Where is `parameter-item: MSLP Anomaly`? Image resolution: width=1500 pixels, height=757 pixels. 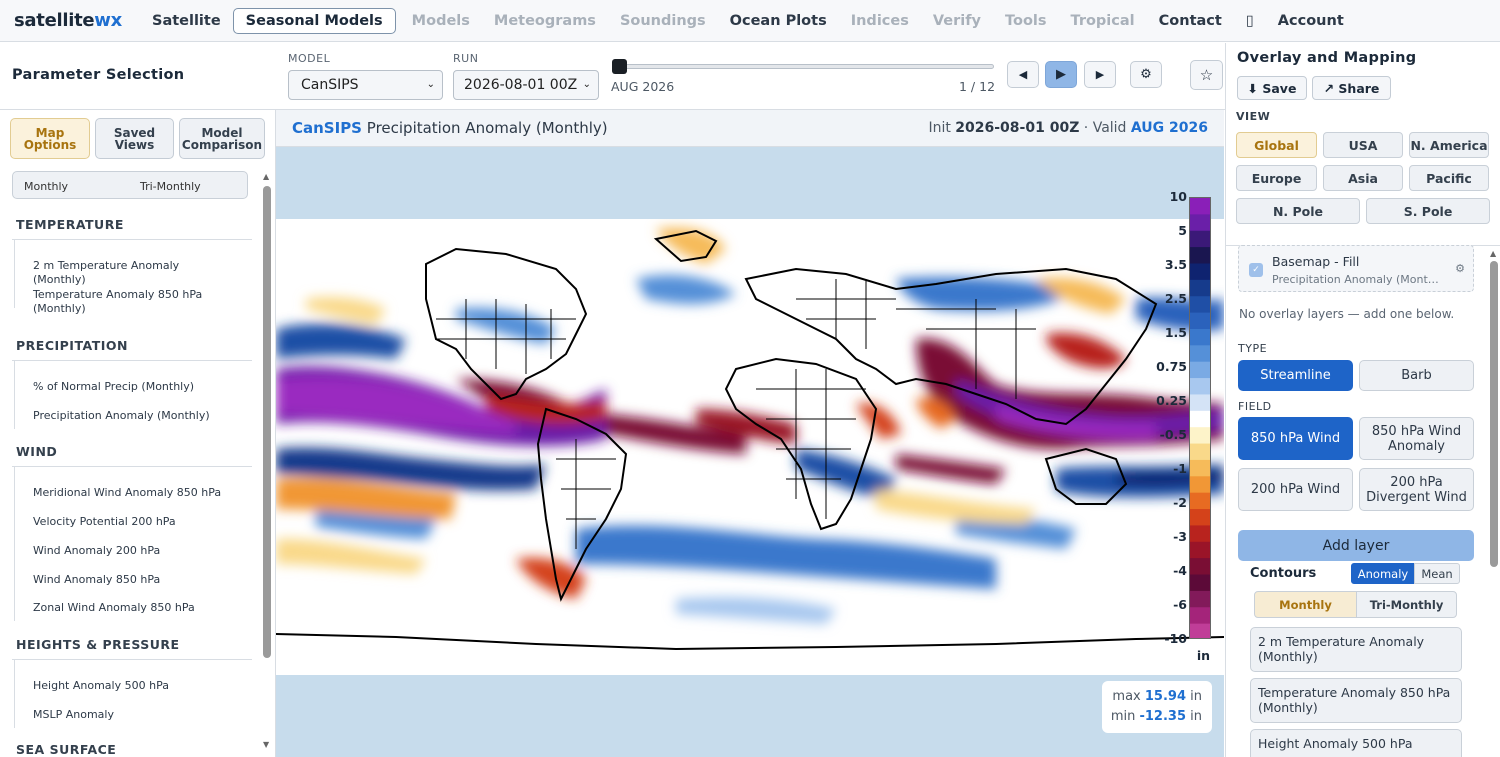
parameter-item: MSLP Anomaly is located at coordinates (133, 715).